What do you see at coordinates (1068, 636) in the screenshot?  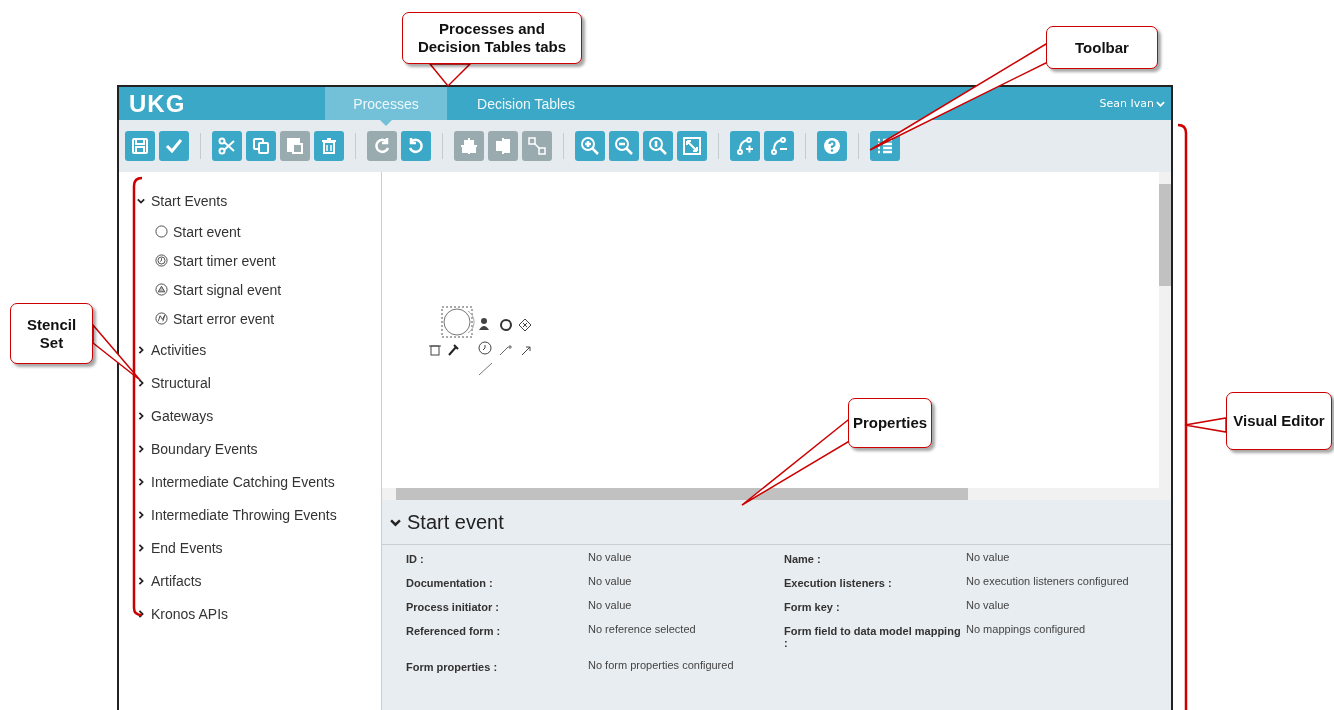 I see `property-value: No mappings configured` at bounding box center [1068, 636].